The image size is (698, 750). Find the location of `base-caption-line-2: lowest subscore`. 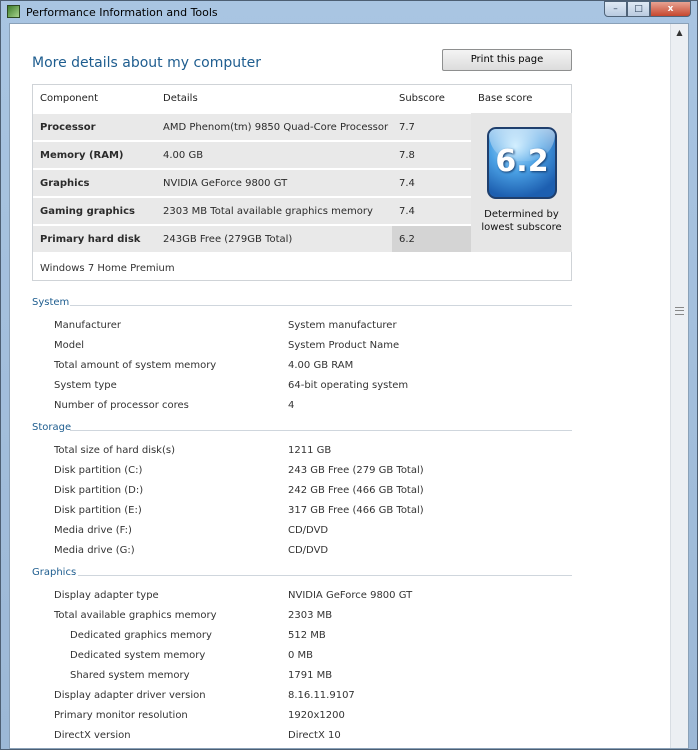

base-caption-line-2: lowest subscore is located at coordinates (521, 227).